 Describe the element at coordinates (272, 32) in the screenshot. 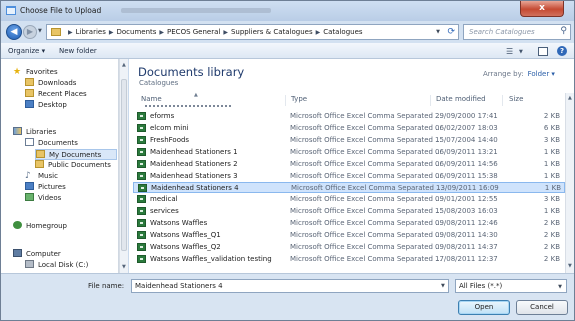

I see `breadcrumb-suppliers: Suppliers & Catalogues` at that location.